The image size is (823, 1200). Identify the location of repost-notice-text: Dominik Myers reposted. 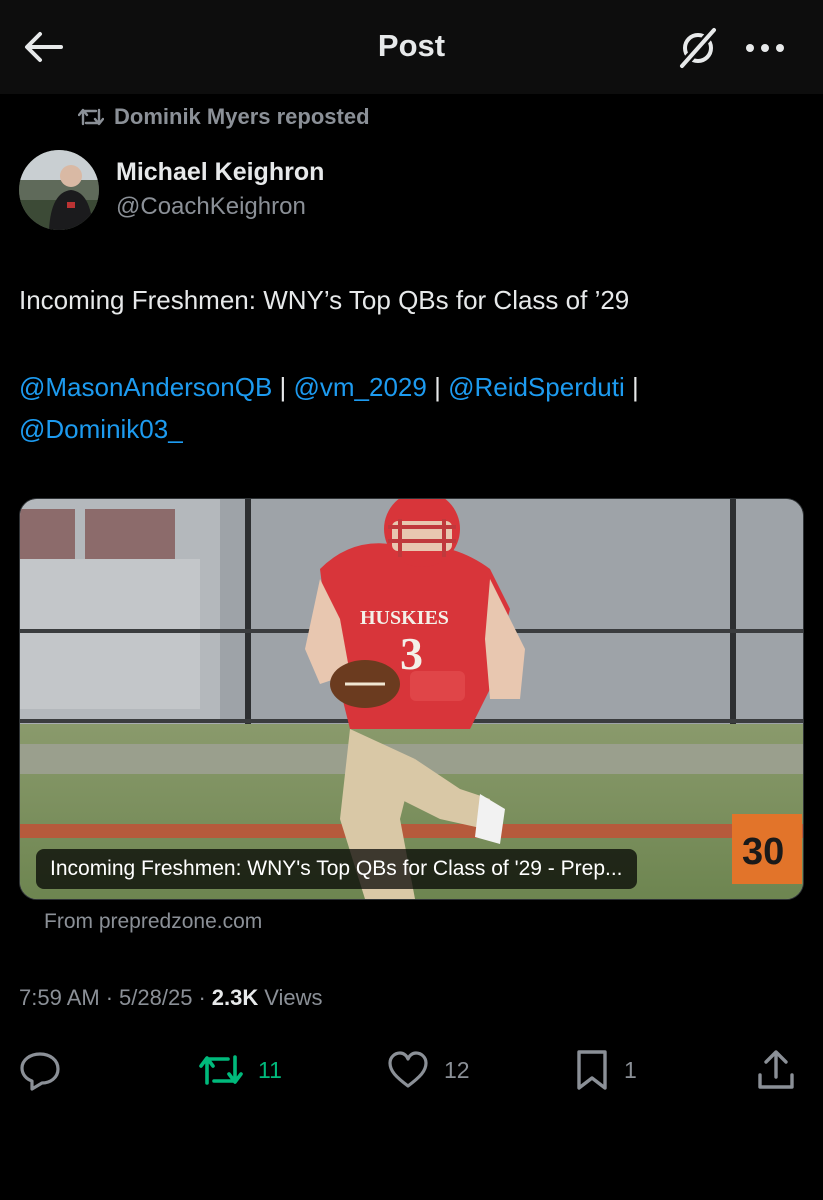
(242, 116).